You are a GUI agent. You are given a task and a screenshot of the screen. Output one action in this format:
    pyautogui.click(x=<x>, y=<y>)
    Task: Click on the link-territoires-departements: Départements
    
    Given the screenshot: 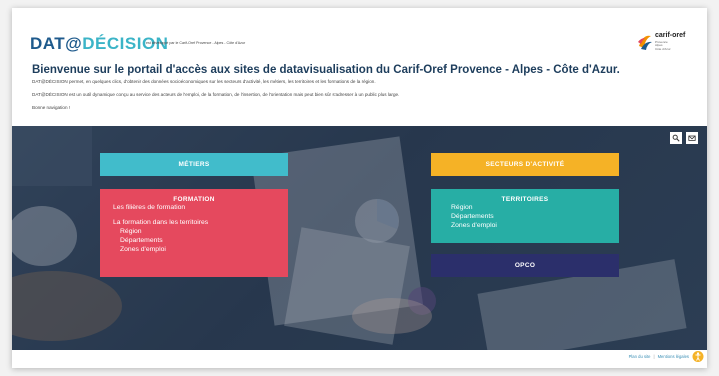 What is the action you would take?
    pyautogui.click(x=535, y=216)
    